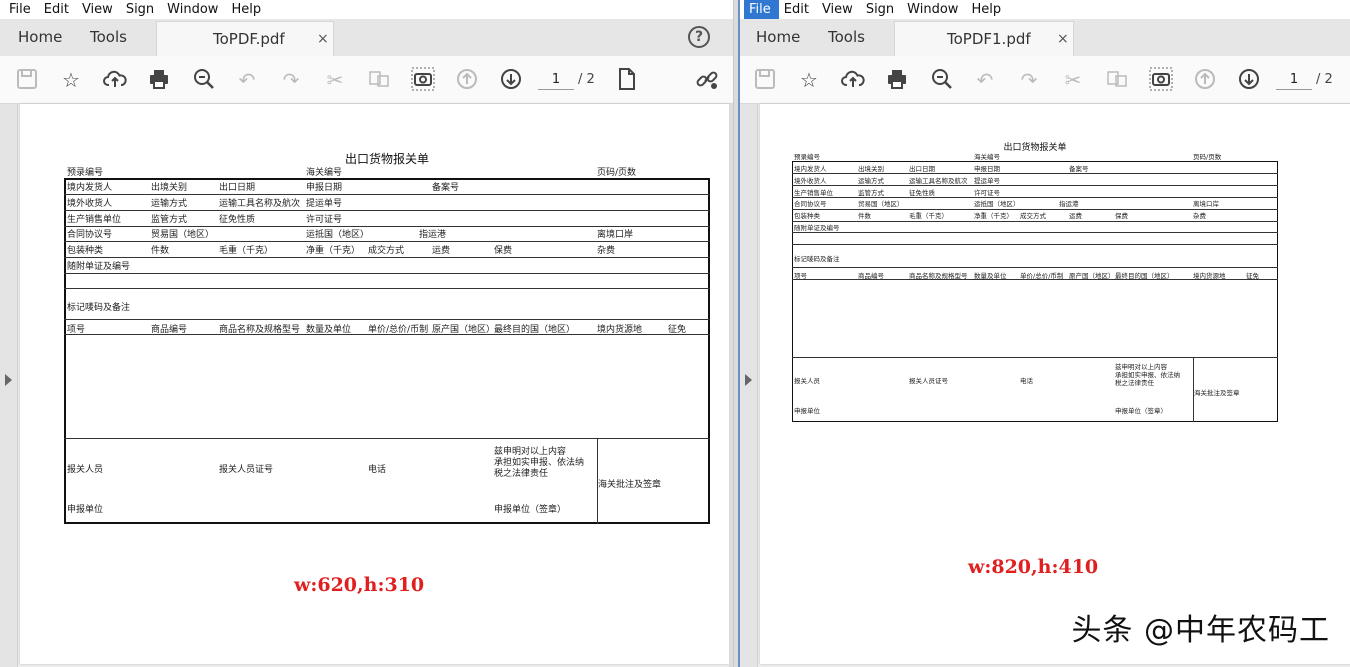  What do you see at coordinates (1217, 393) in the screenshot?
I see `customs-approval-label: 海关批注及签章` at bounding box center [1217, 393].